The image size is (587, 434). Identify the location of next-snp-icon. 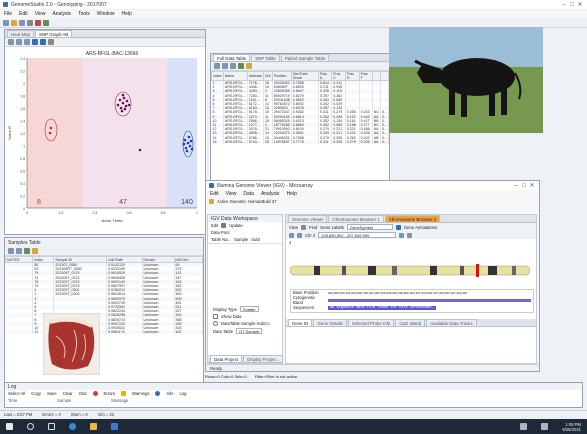
(43, 42).